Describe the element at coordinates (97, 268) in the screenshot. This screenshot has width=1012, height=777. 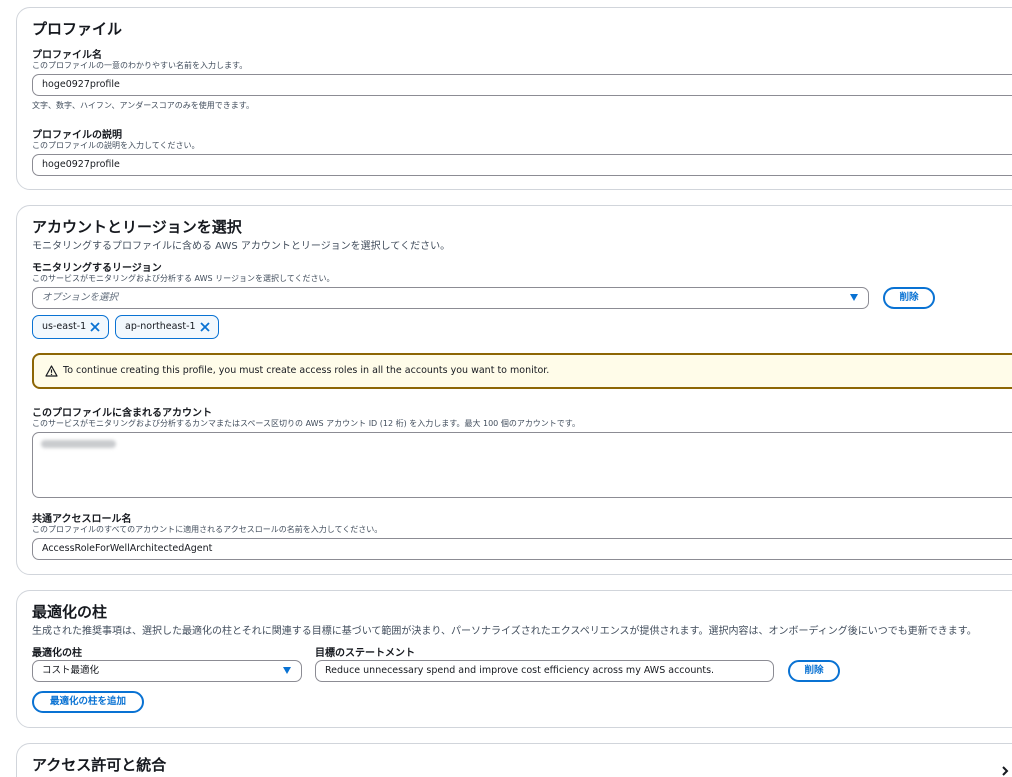
I see `regions-label: モニタリングするリージョン` at that location.